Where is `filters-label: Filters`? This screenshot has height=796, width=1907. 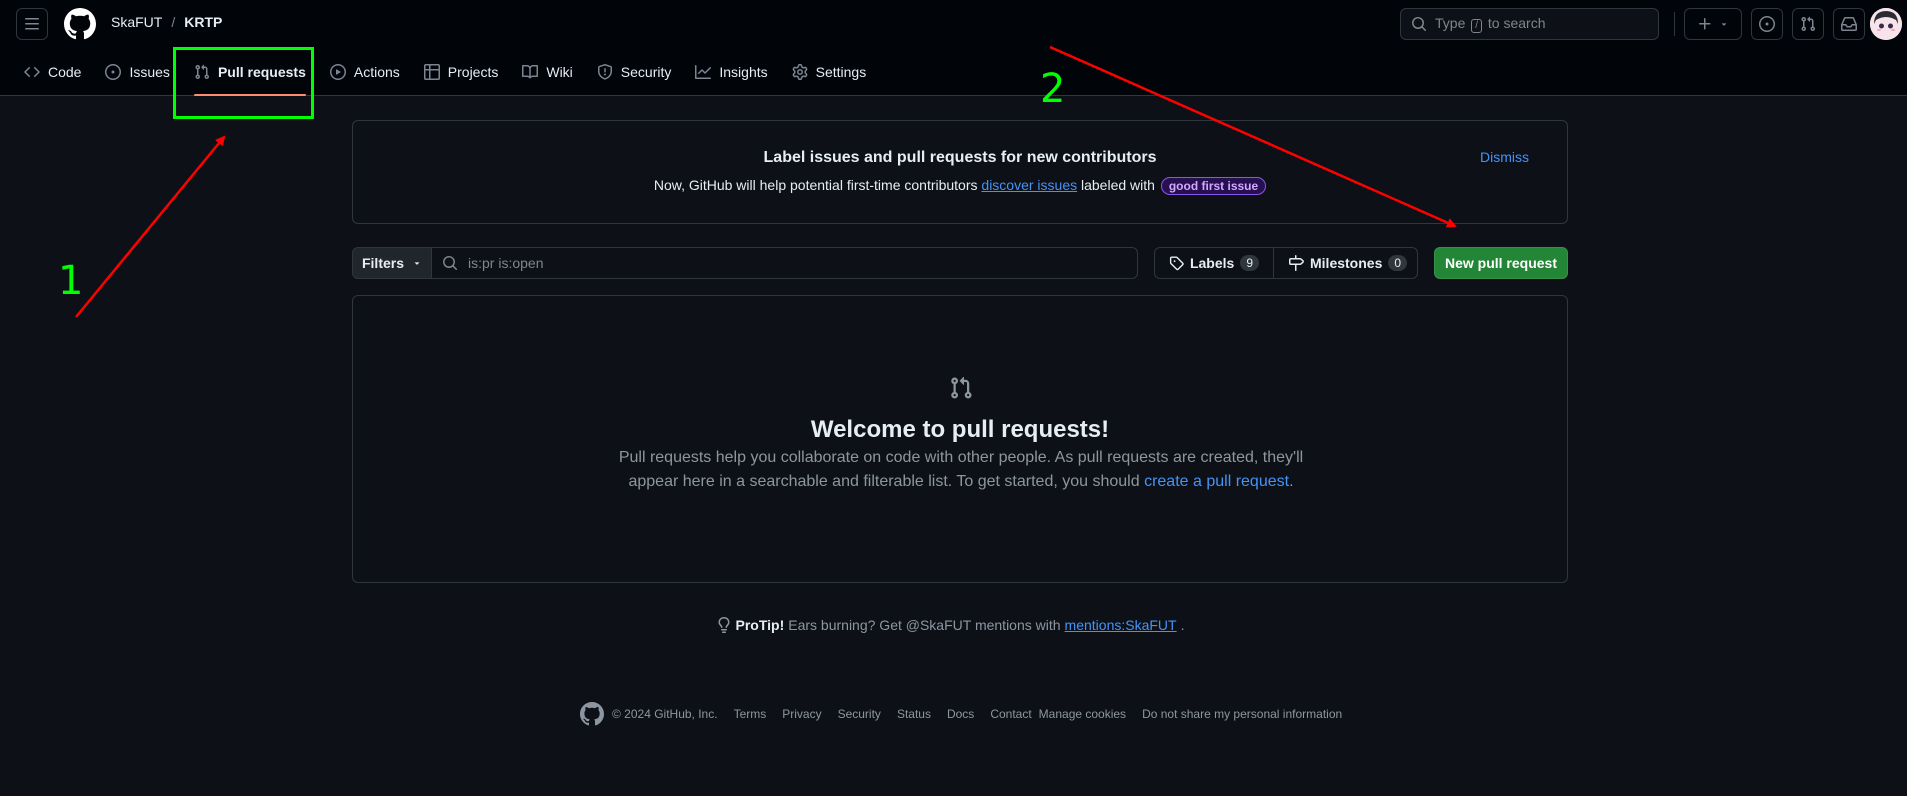 filters-label: Filters is located at coordinates (382, 263).